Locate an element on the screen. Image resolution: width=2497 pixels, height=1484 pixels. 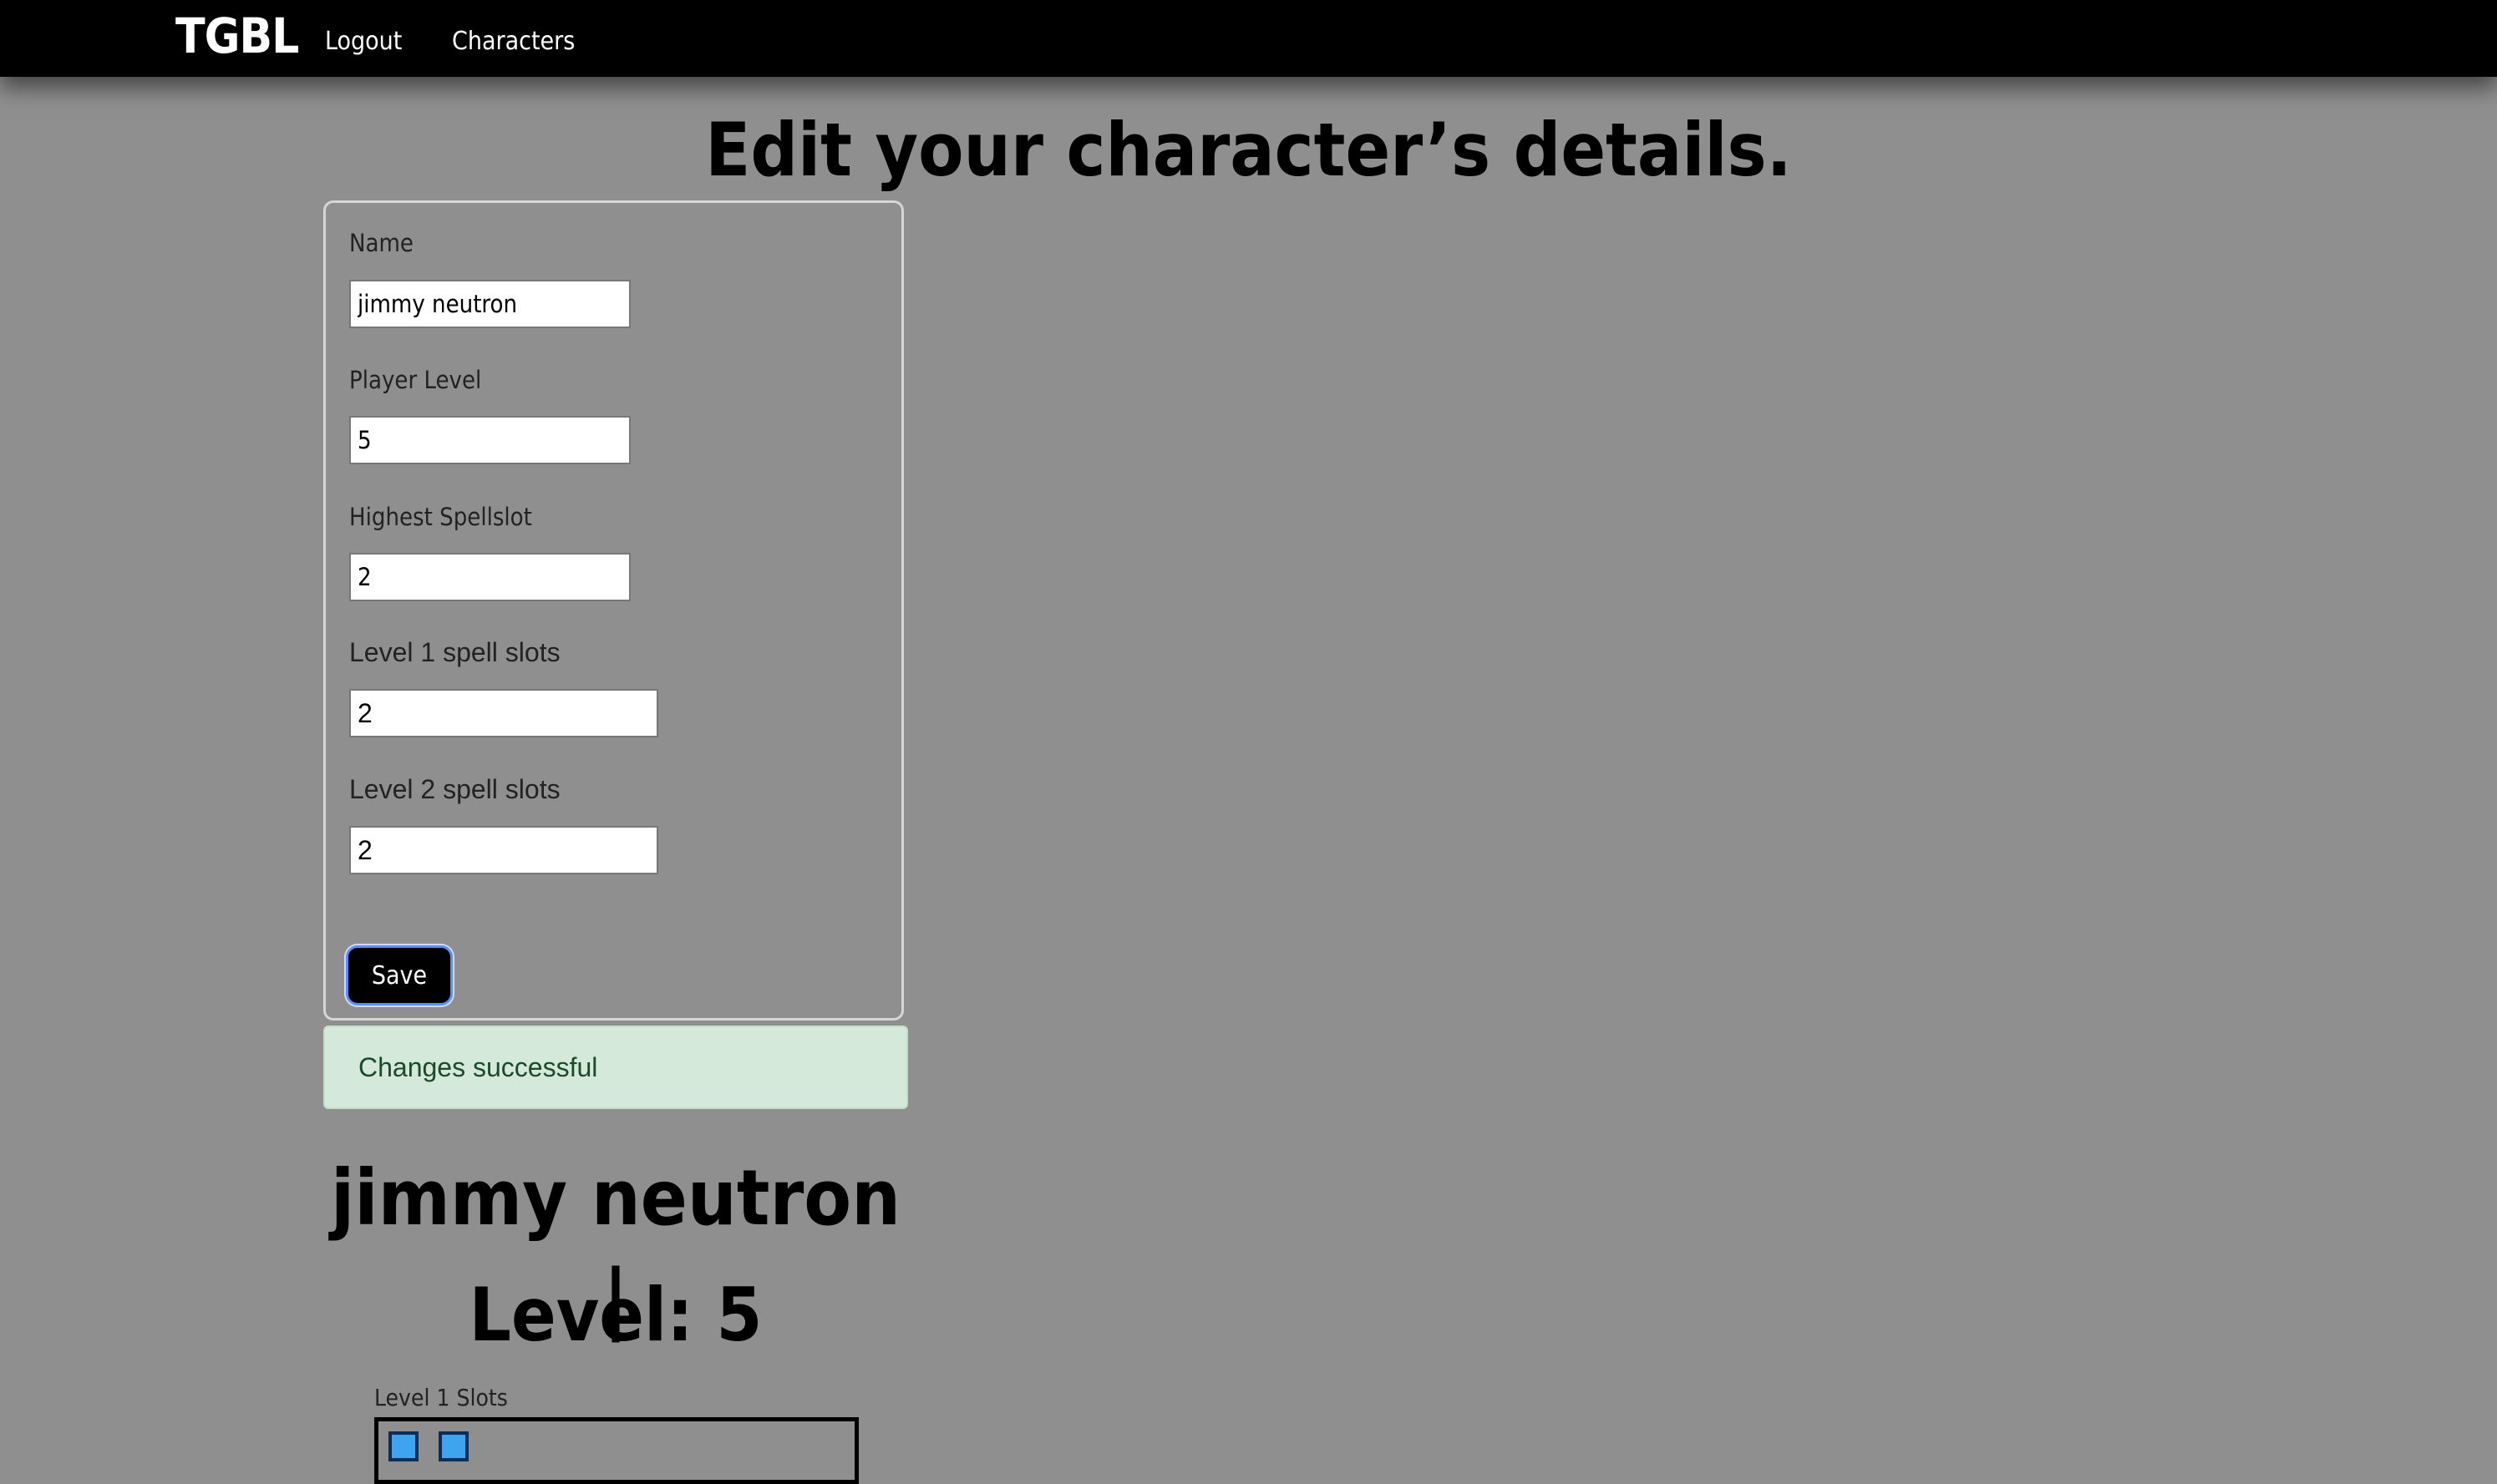
level-1-slots-label: Level 1 Slots is located at coordinates (441, 1397).